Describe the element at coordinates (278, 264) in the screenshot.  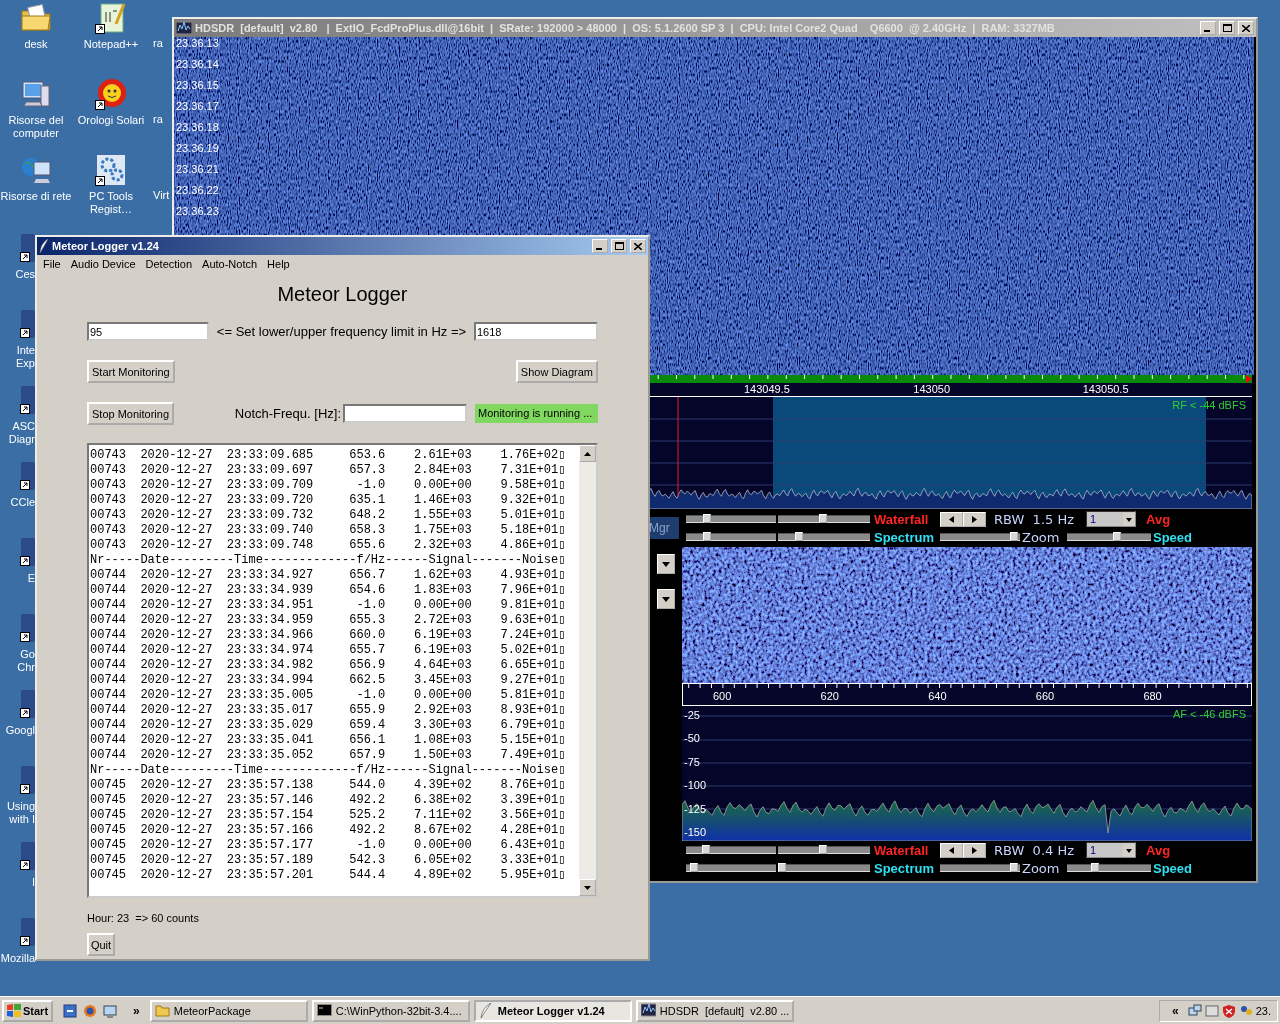
I see `menu-item: Help` at that location.